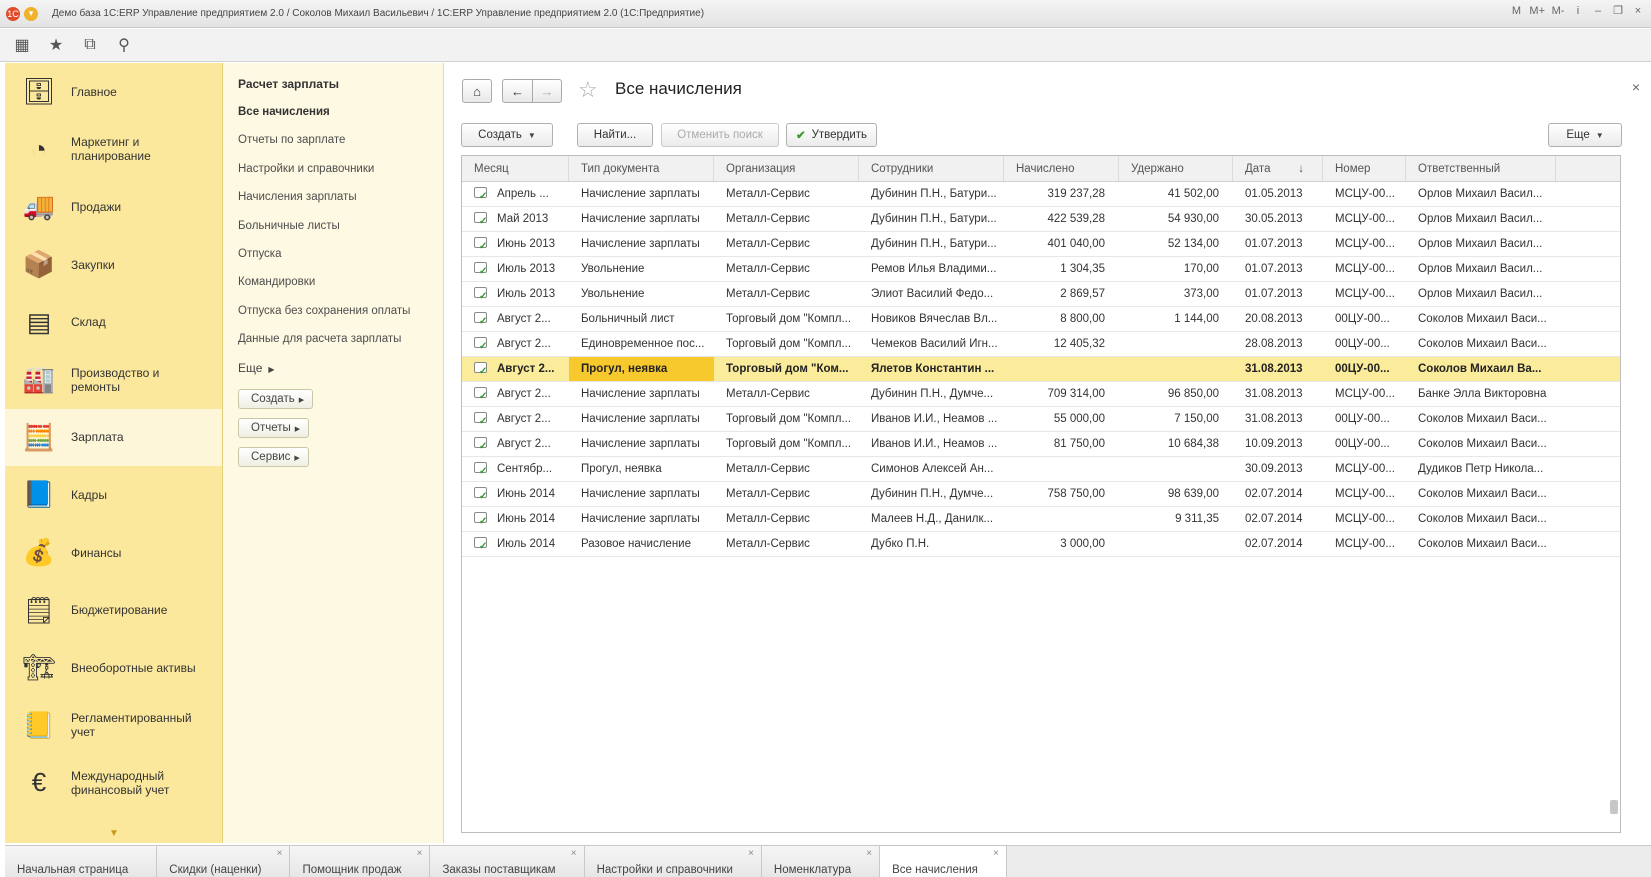  I want to click on column-header: Удержано, so click(1176, 168).